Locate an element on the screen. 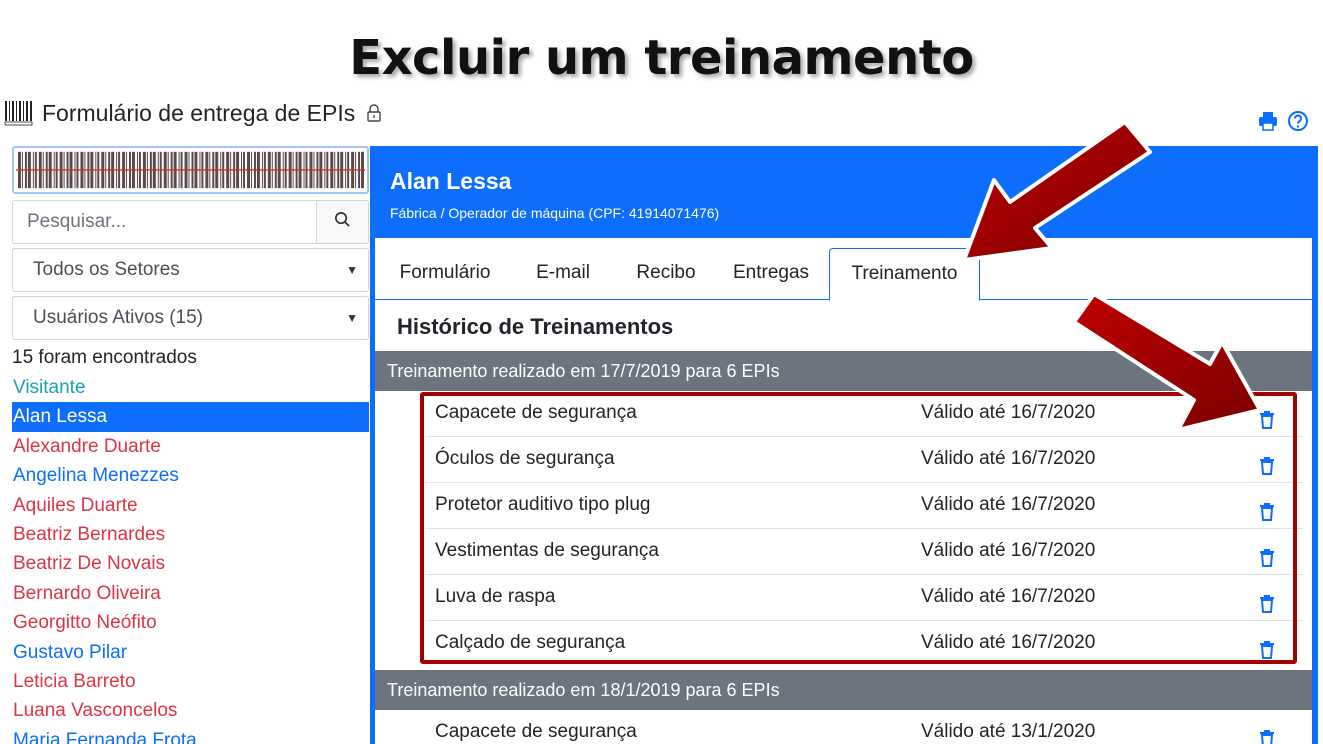  users-status-select: Usuários Ativos (15) ▼ is located at coordinates (190, 318).